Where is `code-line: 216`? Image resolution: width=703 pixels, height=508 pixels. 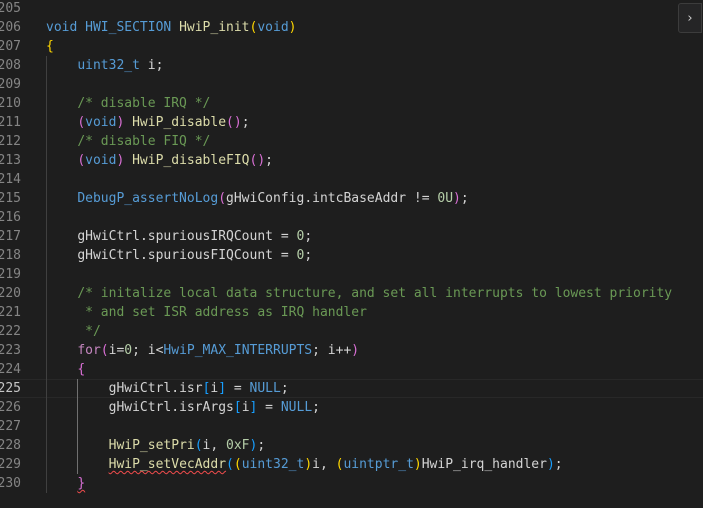
code-line: 216 is located at coordinates (351, 217).